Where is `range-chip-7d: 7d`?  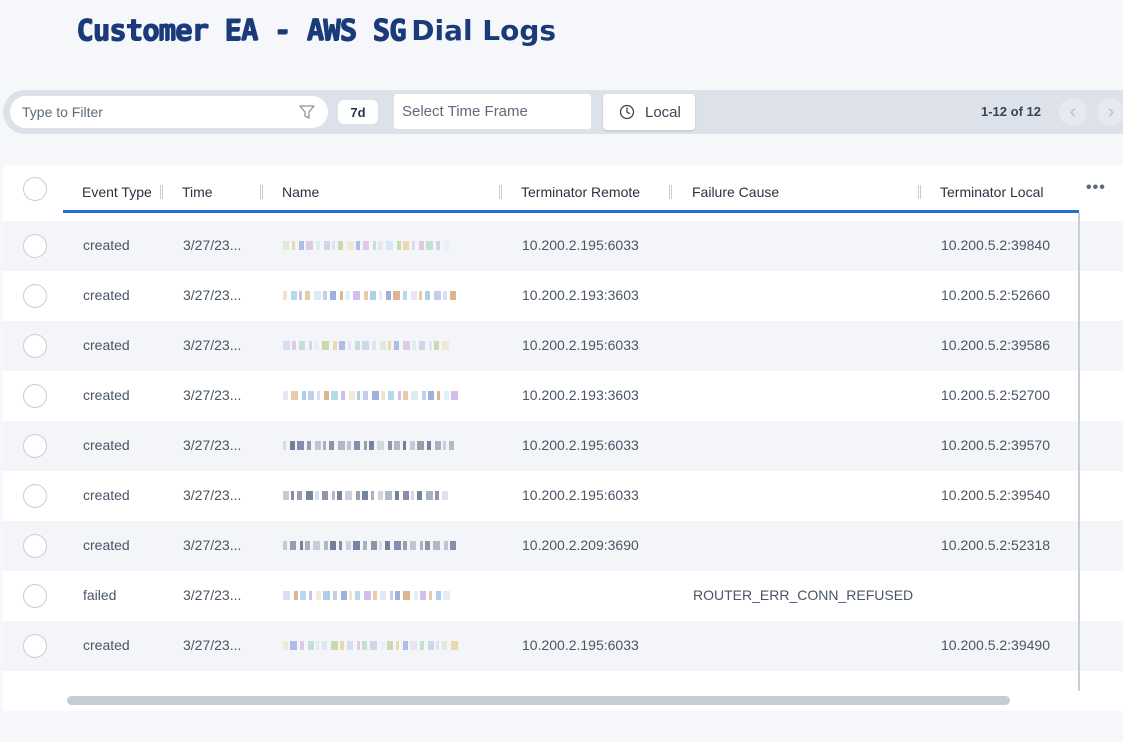
range-chip-7d: 7d is located at coordinates (358, 112).